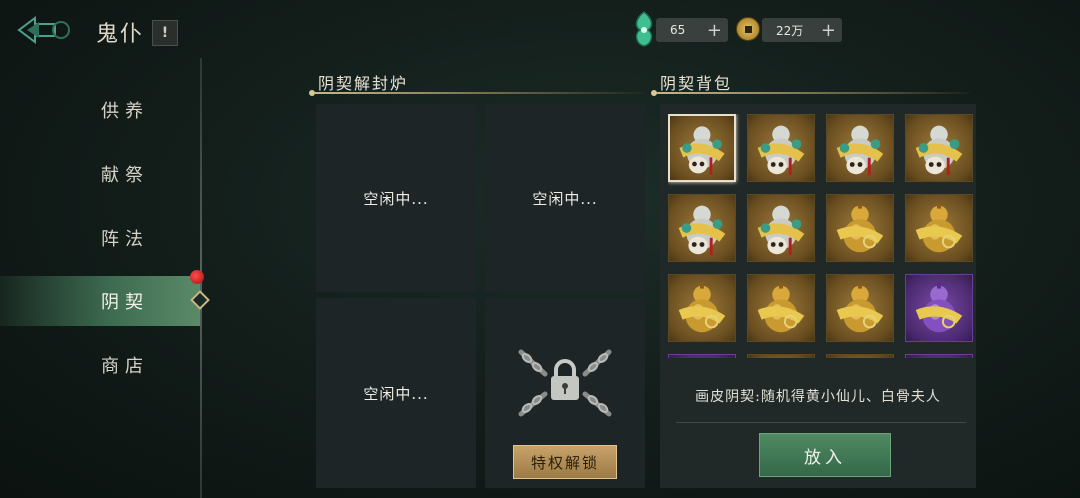 This screenshot has height=498, width=1080. What do you see at coordinates (100, 174) in the screenshot?
I see `sidebar-item-sacrifice: 献祭` at bounding box center [100, 174].